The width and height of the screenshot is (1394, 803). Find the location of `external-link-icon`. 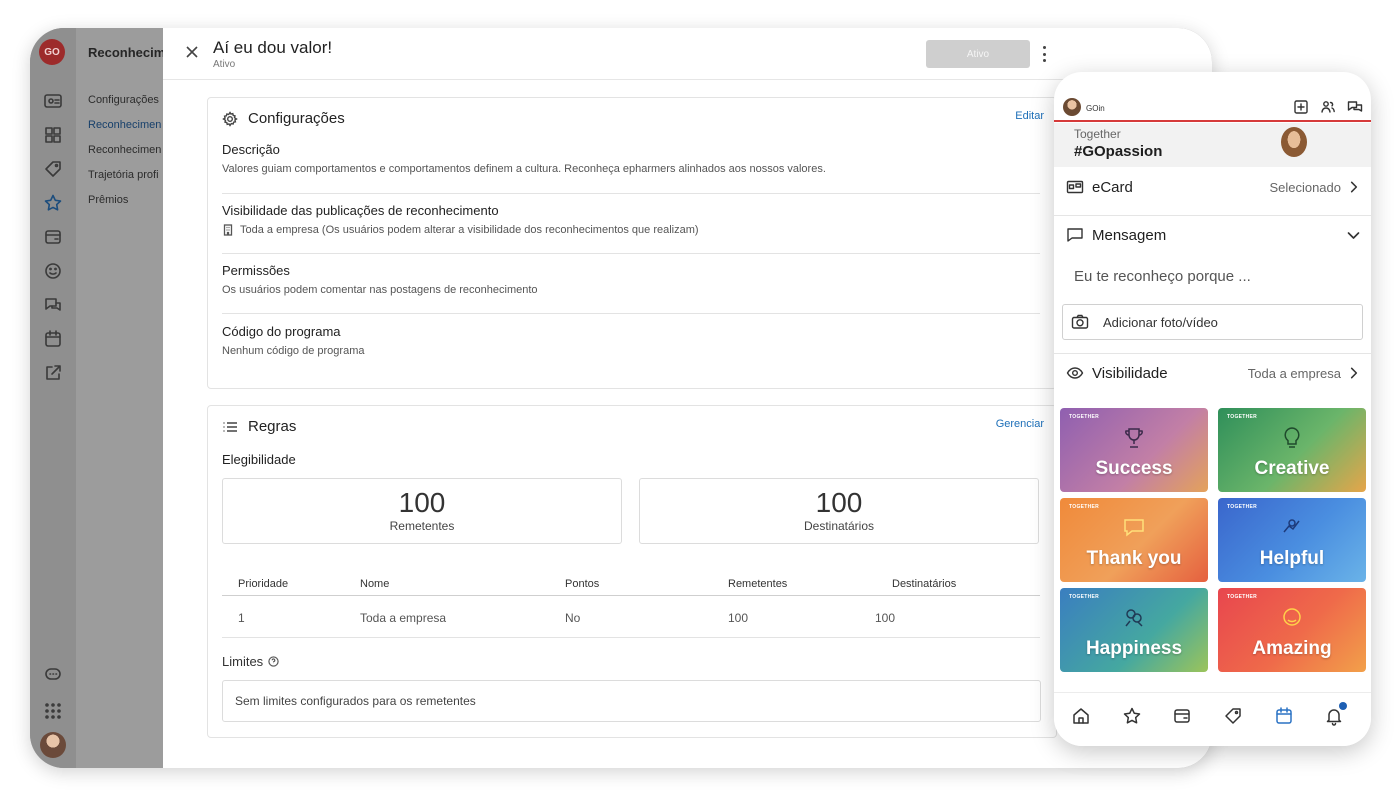

external-link-icon is located at coordinates (53, 373).